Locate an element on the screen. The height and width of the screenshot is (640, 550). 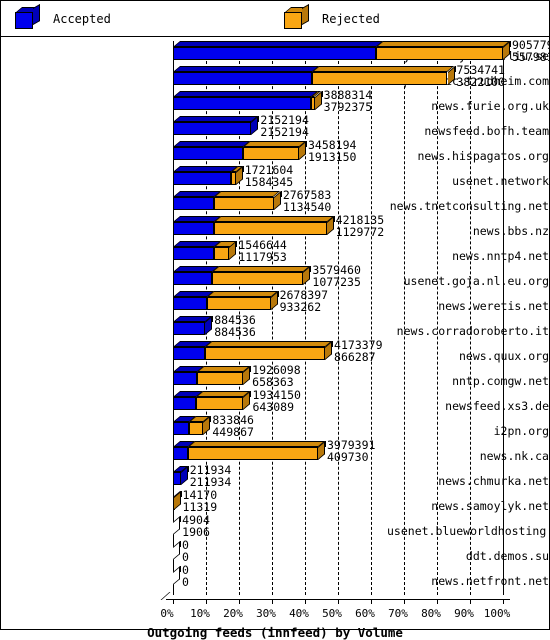
bar-value-labels: 211934 211934 is located at coordinates (211, 476).